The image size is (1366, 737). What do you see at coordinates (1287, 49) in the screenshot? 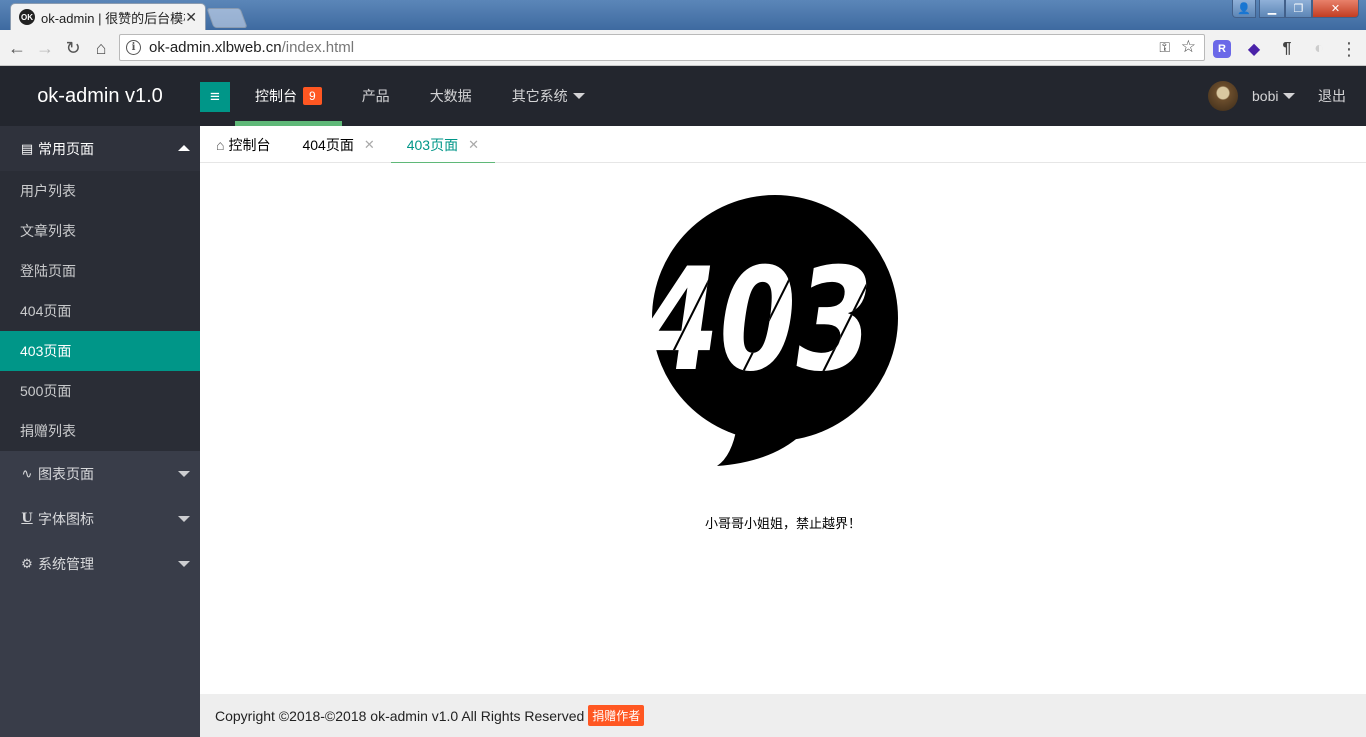
I see `extension-pilcrow-icon: ¶` at bounding box center [1287, 49].